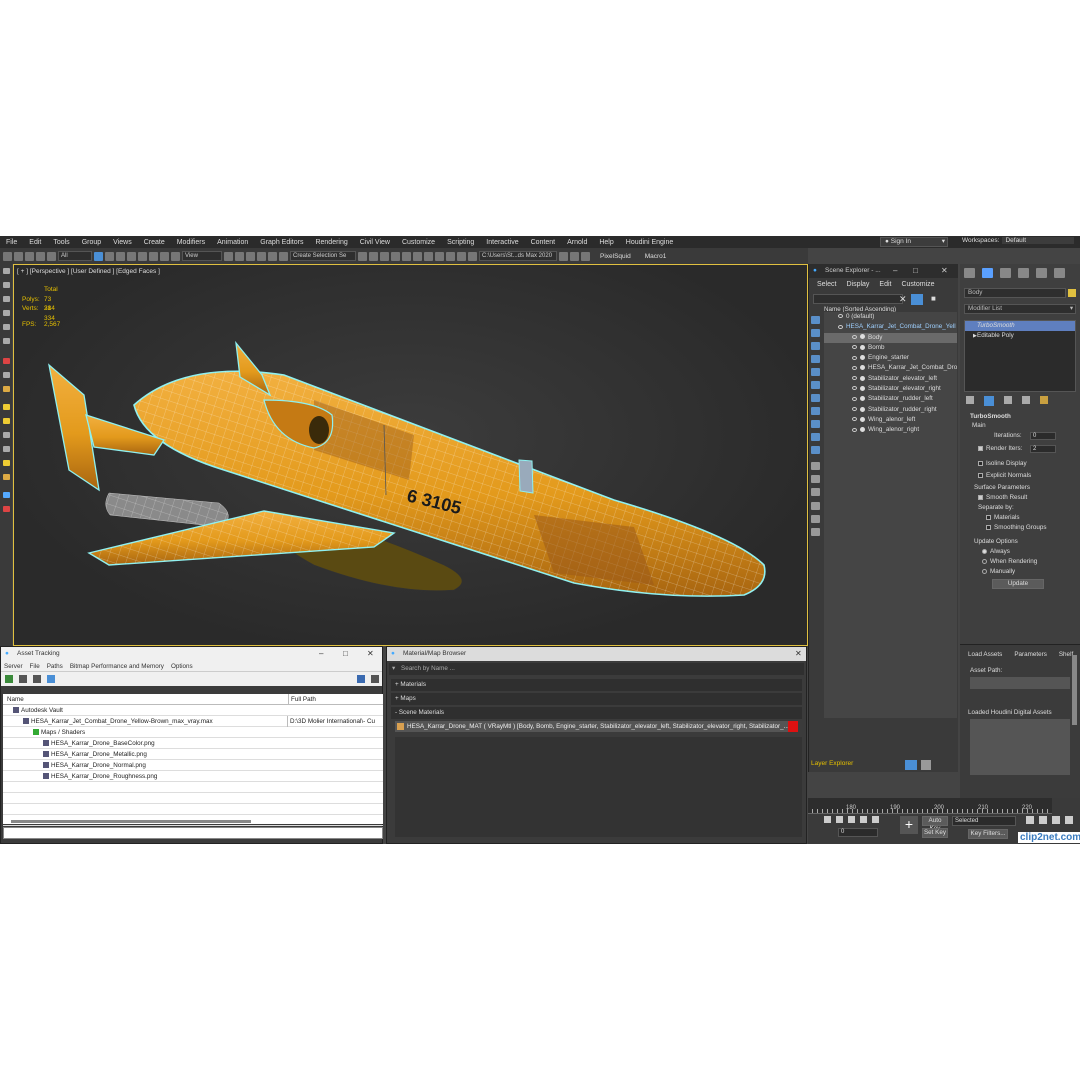 This screenshot has width=1080, height=1080. I want to click on rotate-icon, so click(153, 256).